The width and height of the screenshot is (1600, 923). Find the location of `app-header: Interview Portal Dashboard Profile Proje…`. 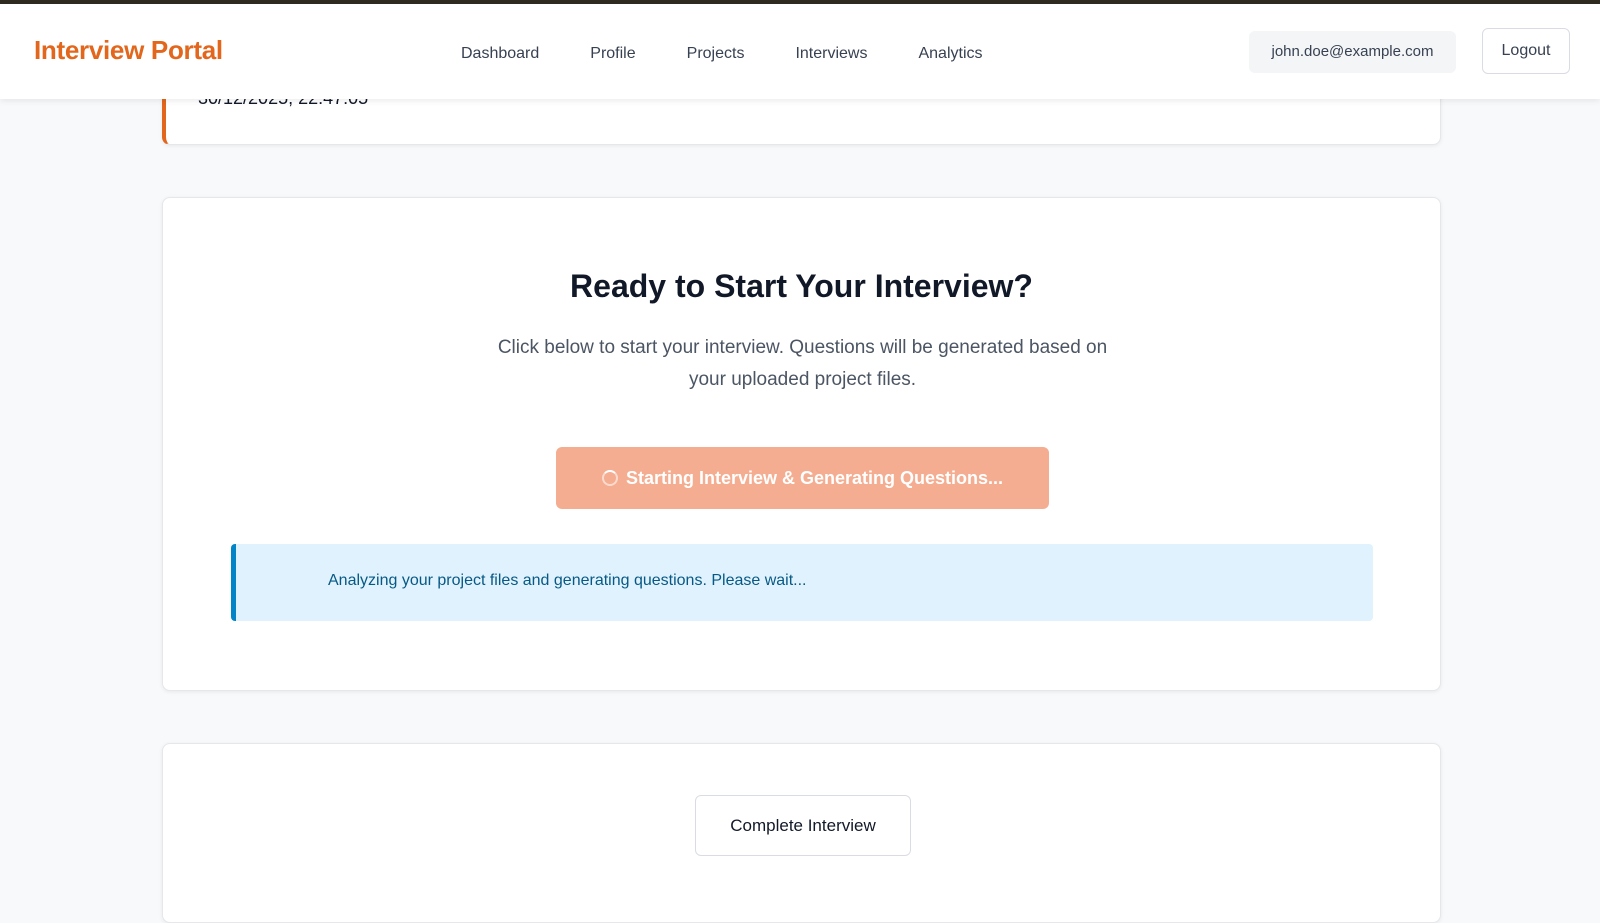

app-header: Interview Portal Dashboard Profile Proje… is located at coordinates (800, 51).